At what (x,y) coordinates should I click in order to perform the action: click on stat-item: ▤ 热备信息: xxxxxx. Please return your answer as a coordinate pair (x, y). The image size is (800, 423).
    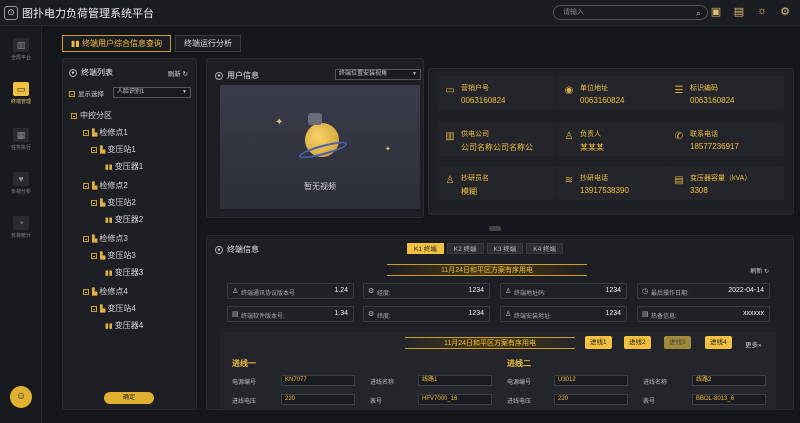
    Looking at the image, I should click on (703, 314).